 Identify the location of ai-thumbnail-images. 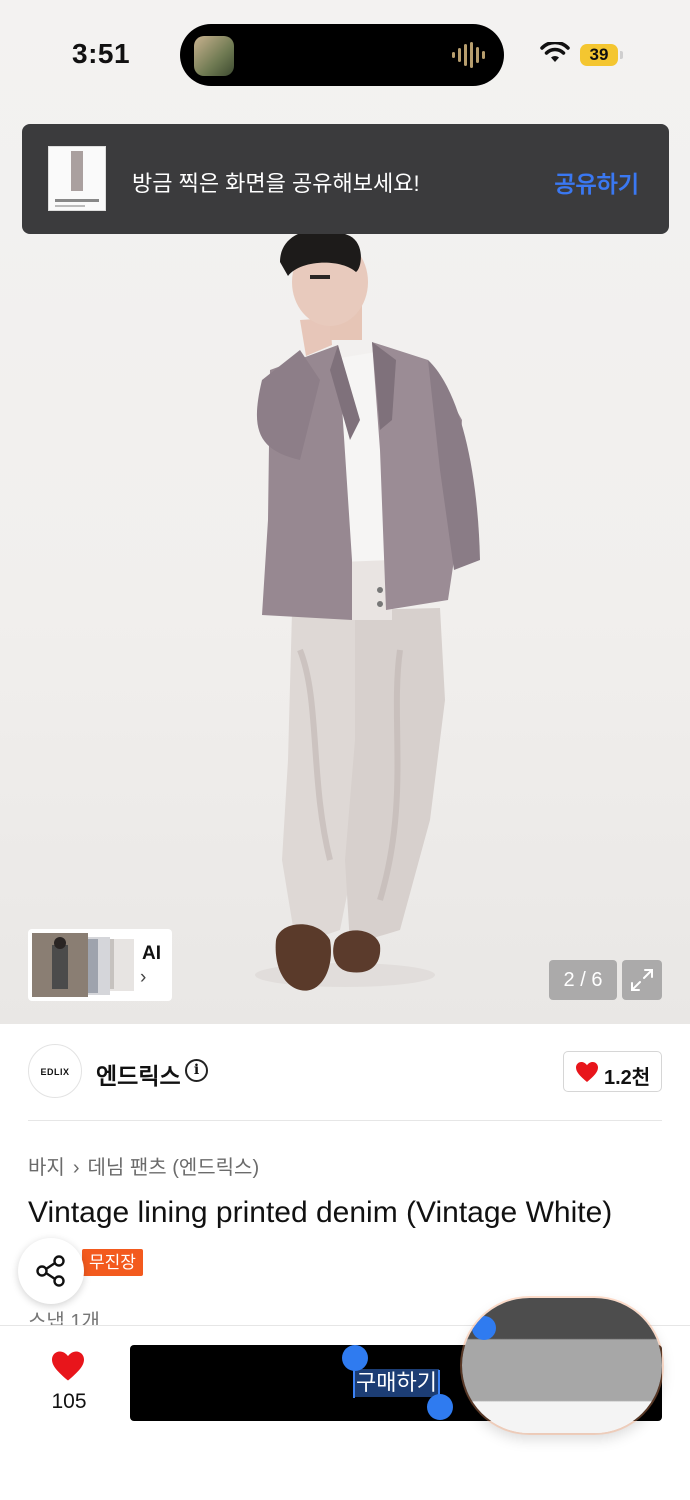
(83, 965).